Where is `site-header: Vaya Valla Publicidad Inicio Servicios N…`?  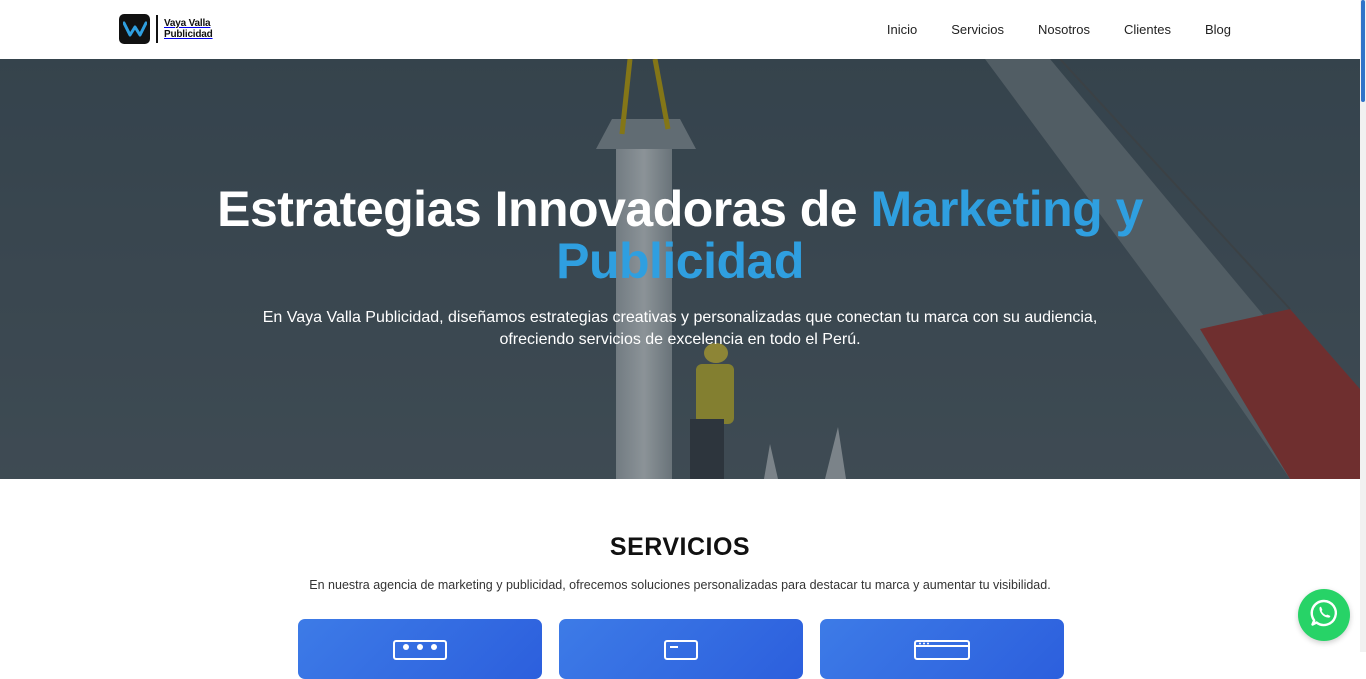 site-header: Vaya Valla Publicidad Inicio Servicios N… is located at coordinates (680, 29).